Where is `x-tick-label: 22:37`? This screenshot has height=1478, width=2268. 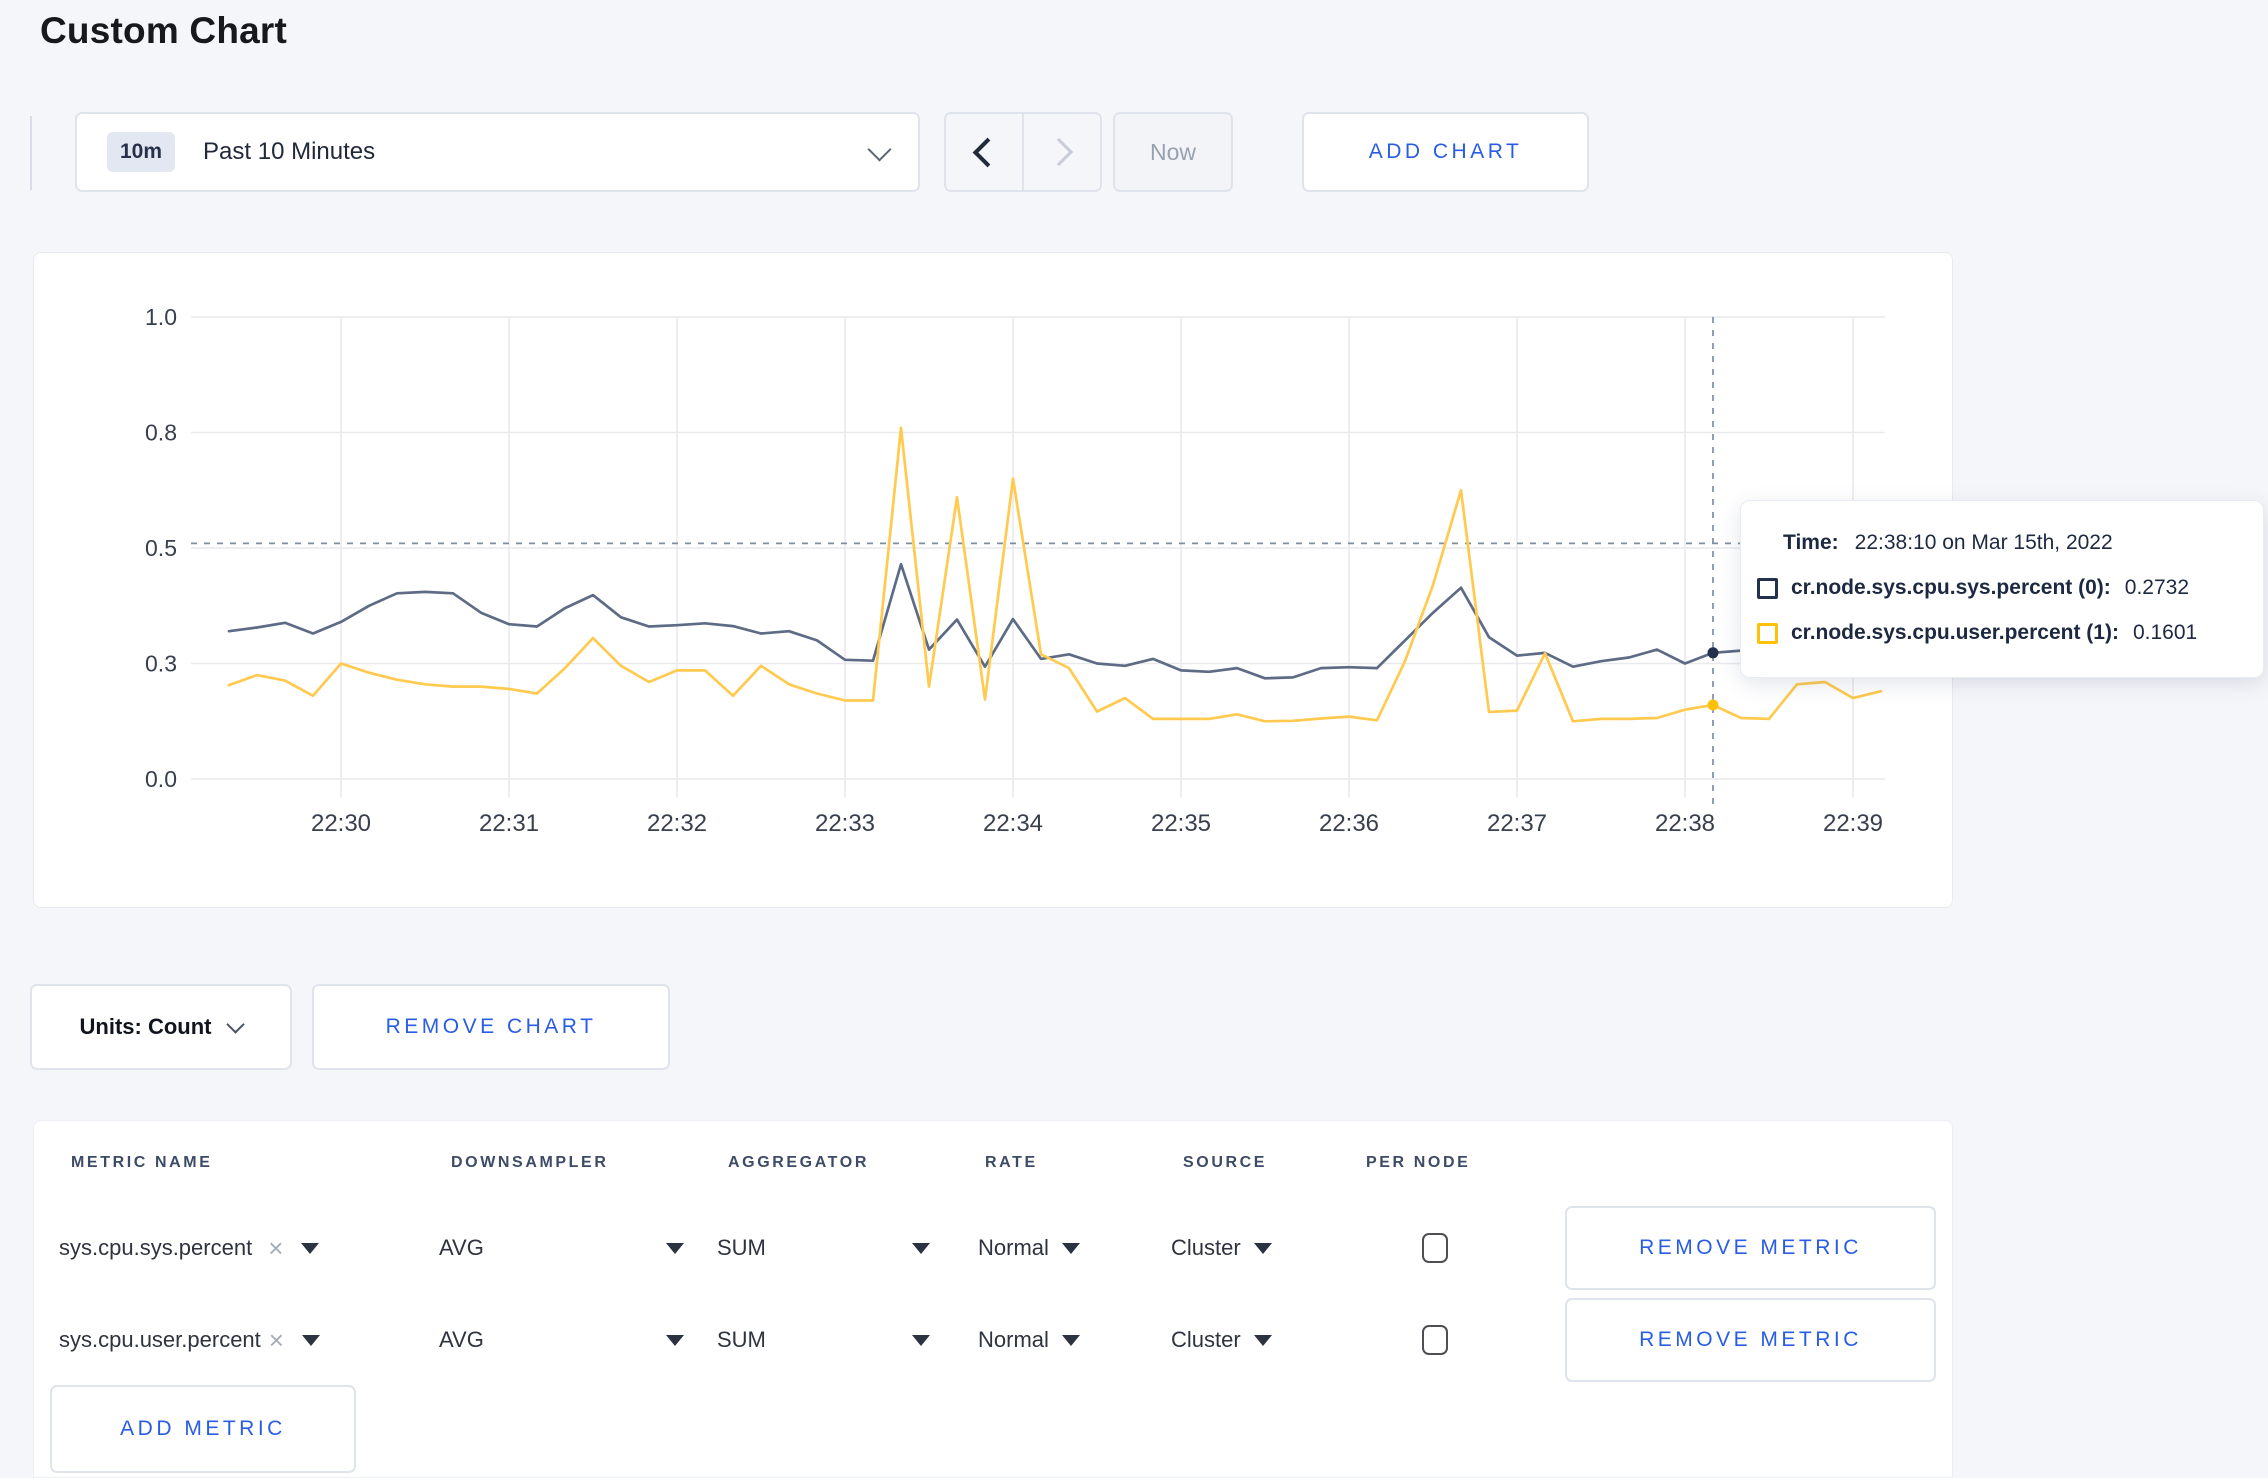 x-tick-label: 22:37 is located at coordinates (1517, 823).